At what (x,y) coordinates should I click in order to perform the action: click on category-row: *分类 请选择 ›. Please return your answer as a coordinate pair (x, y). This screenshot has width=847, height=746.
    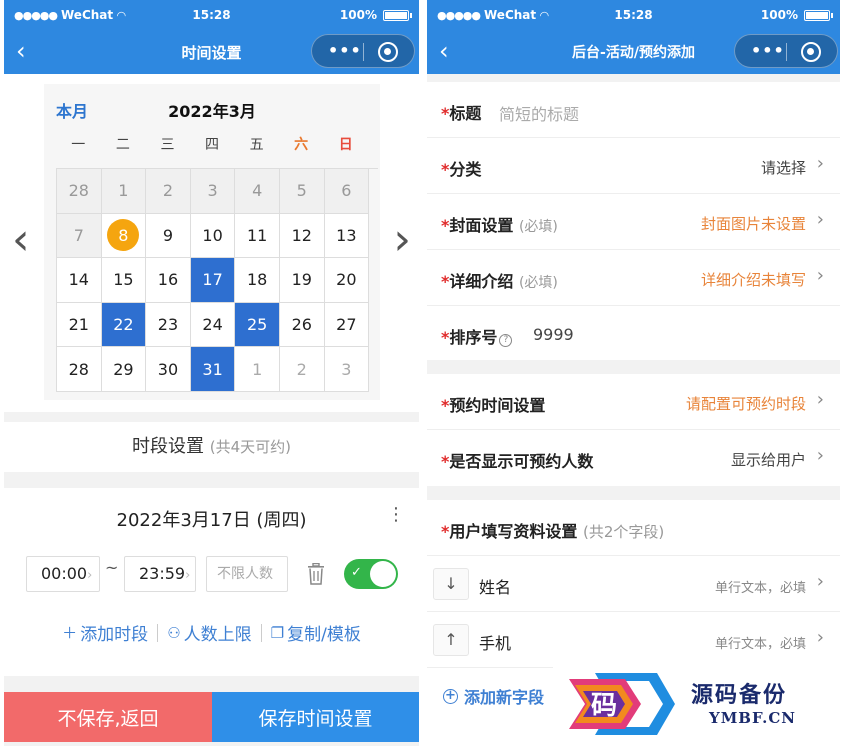
    Looking at the image, I should click on (633, 166).